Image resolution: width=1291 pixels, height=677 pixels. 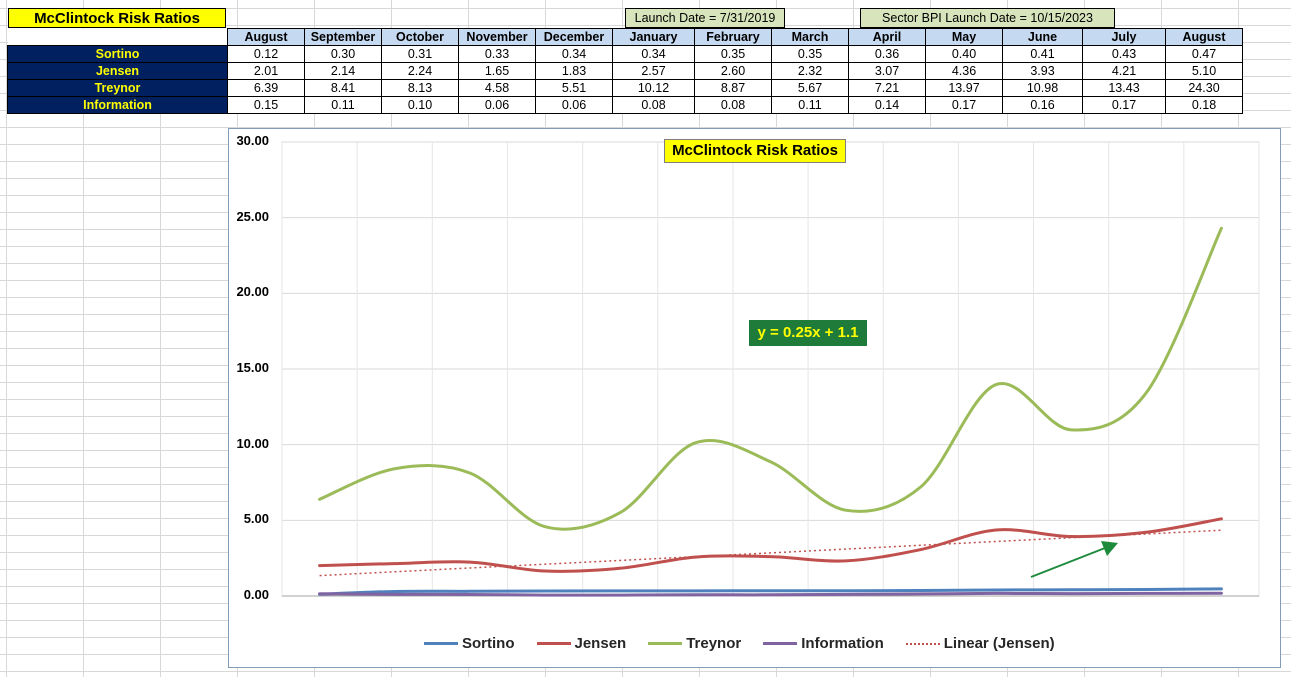 What do you see at coordinates (987, 18) in the screenshot?
I see `sector-launch-date-cell: Sector BPI Launch Date = 10/15/2023` at bounding box center [987, 18].